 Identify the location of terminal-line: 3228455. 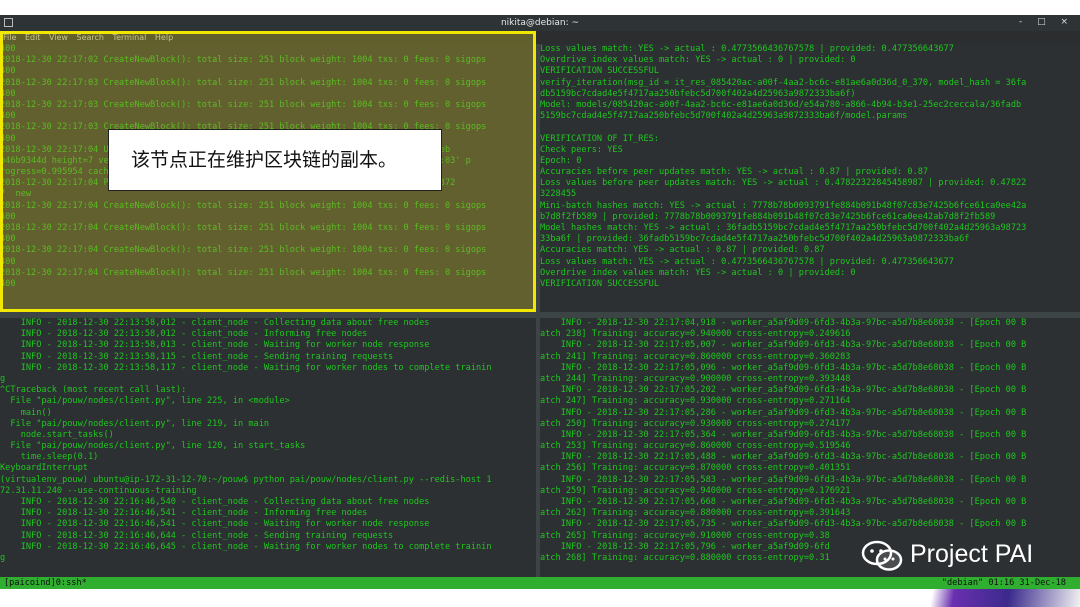
(558, 194).